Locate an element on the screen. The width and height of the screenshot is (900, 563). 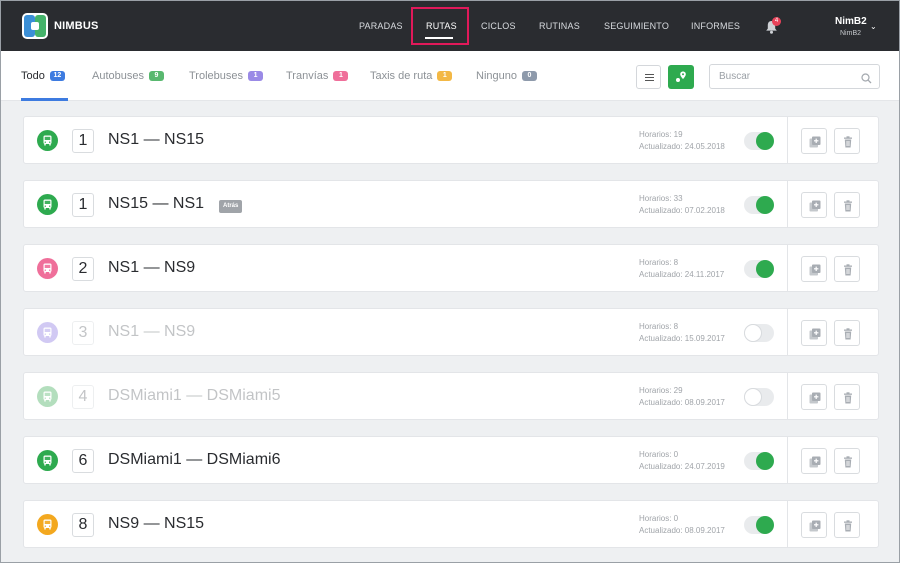
route-meta: Horarios: 8 Actualizado: 15.09.2017 is located at coordinates (682, 333).